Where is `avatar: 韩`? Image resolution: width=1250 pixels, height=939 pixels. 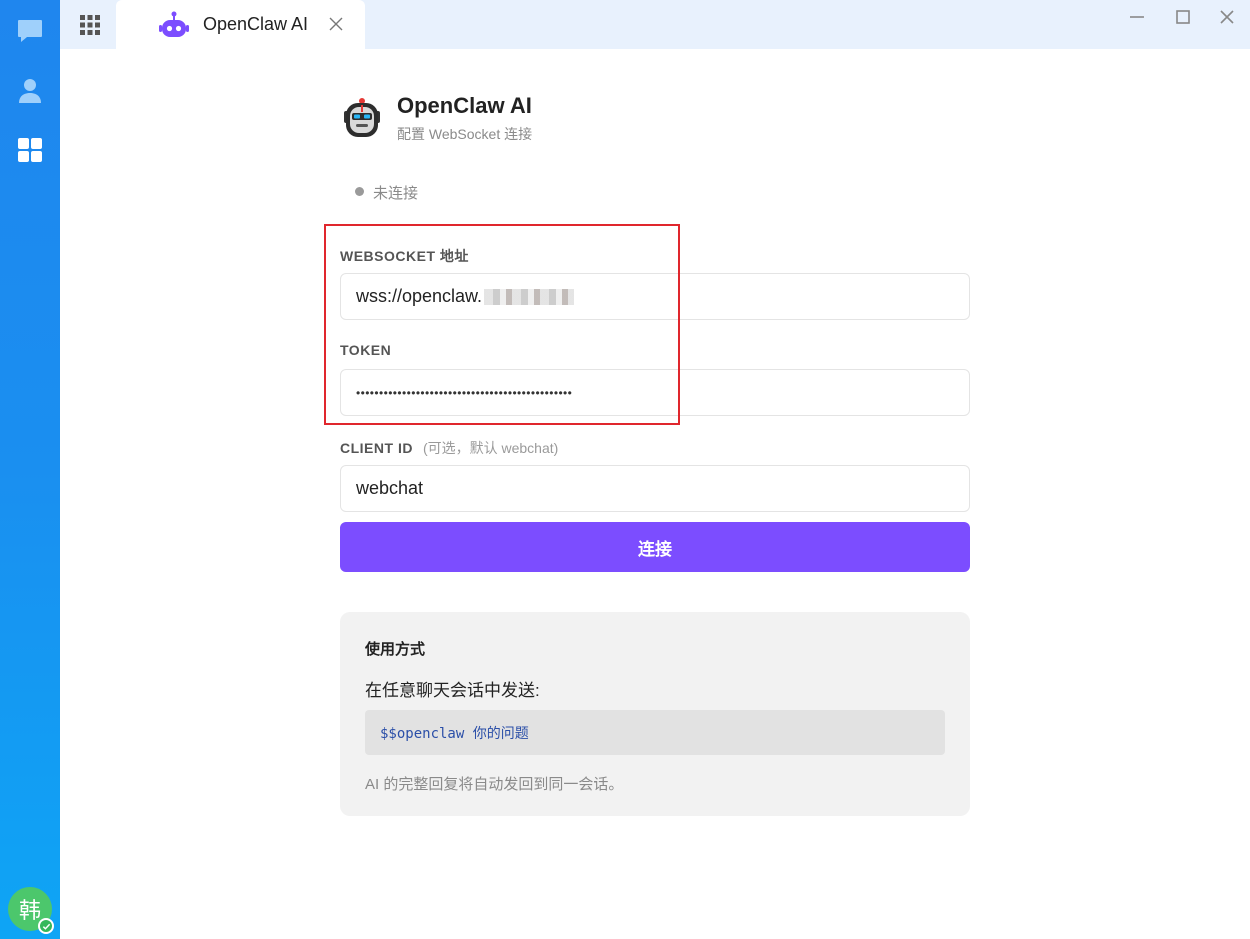 avatar: 韩 is located at coordinates (31, 910).